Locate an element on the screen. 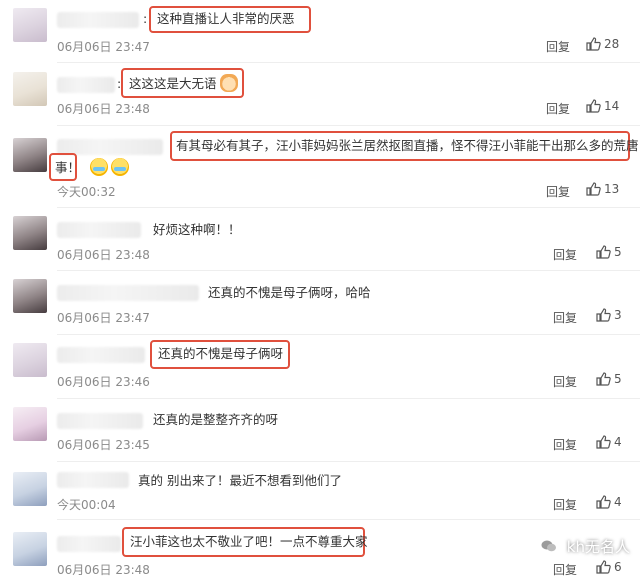  comment-item: 还真的不愧是母子俩呀，哈哈 06月06日 23:47 回复 3 is located at coordinates (320, 301).